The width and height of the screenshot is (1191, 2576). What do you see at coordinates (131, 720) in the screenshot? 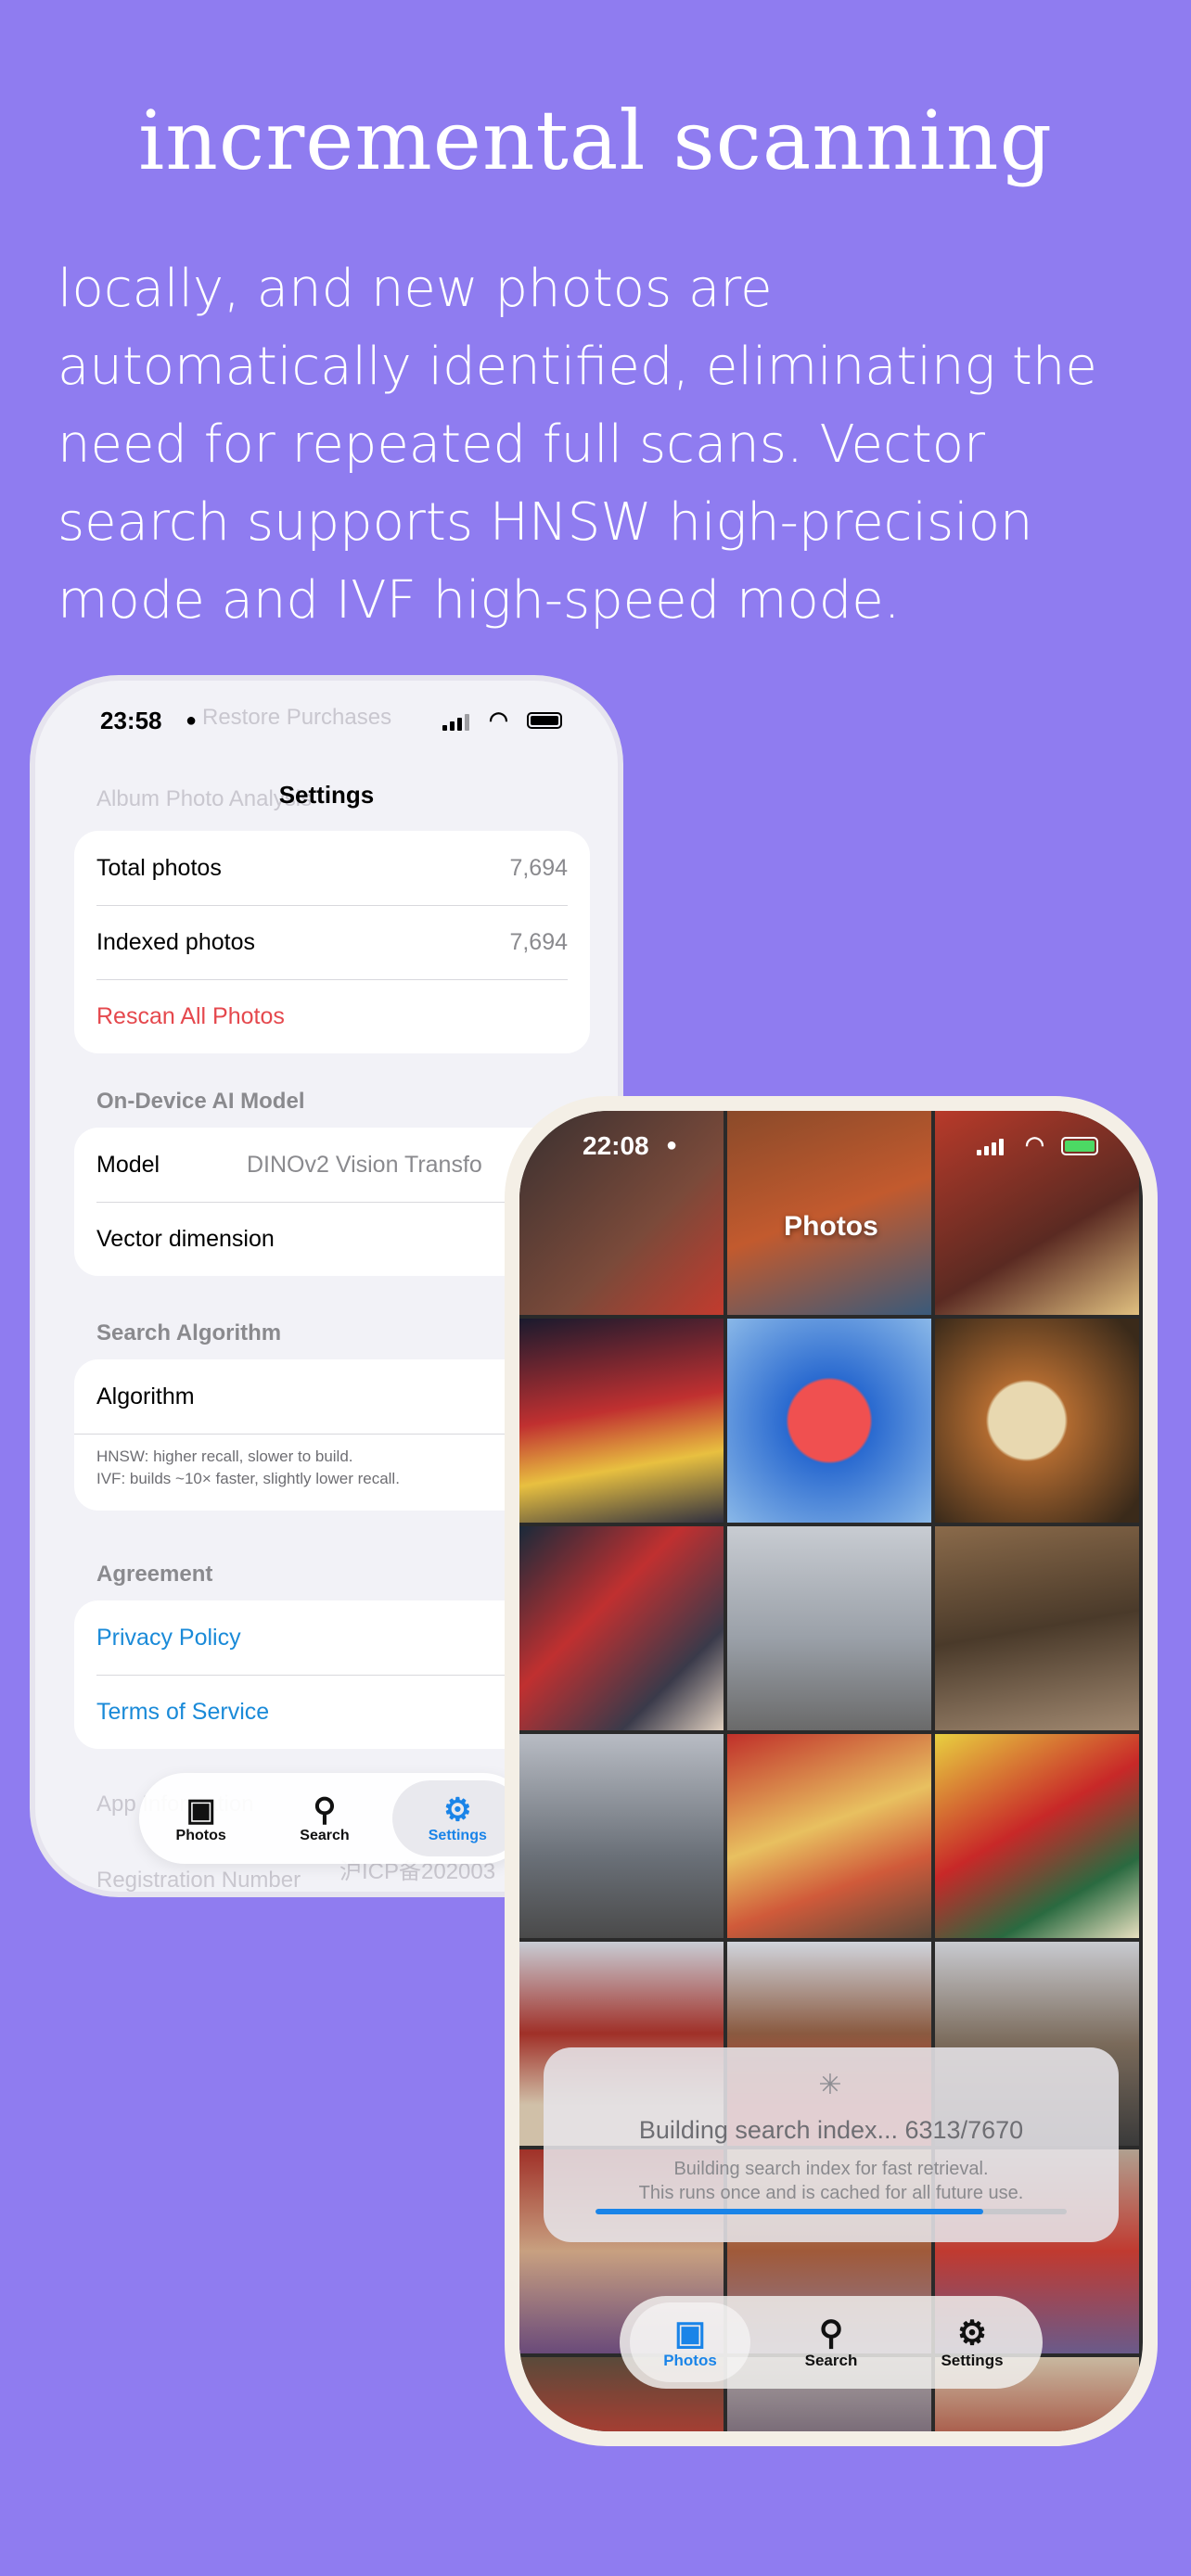
I see `status-time: 23:58` at bounding box center [131, 720].